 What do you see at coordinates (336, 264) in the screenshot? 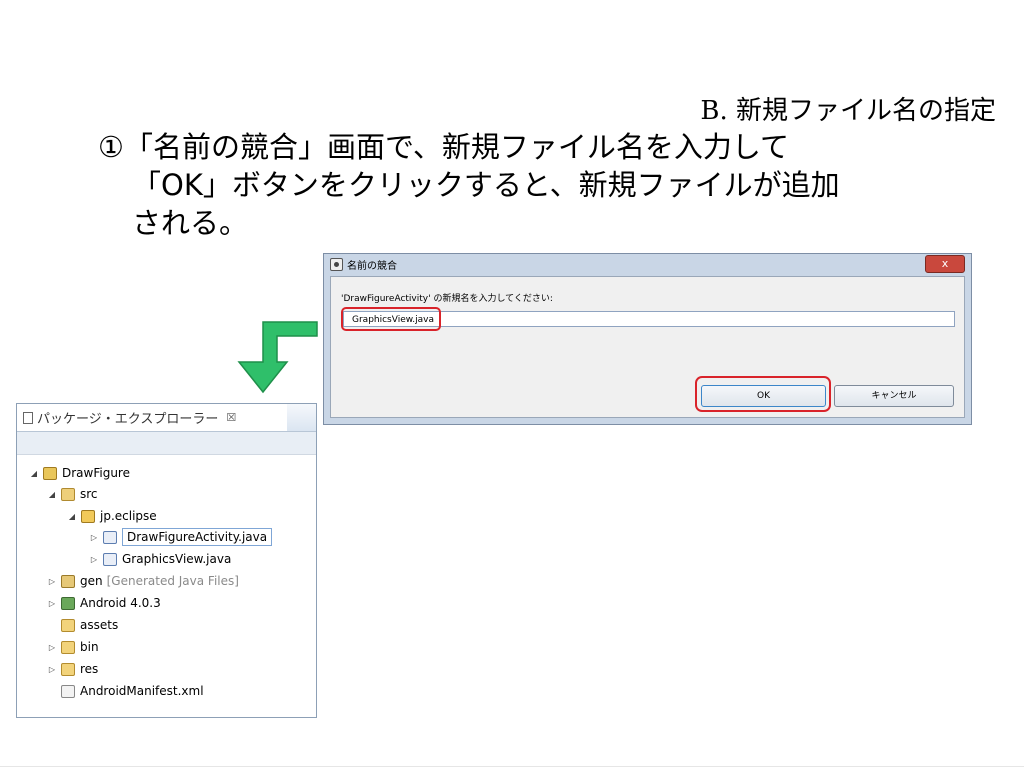
I see `eclipse-icon` at bounding box center [336, 264].